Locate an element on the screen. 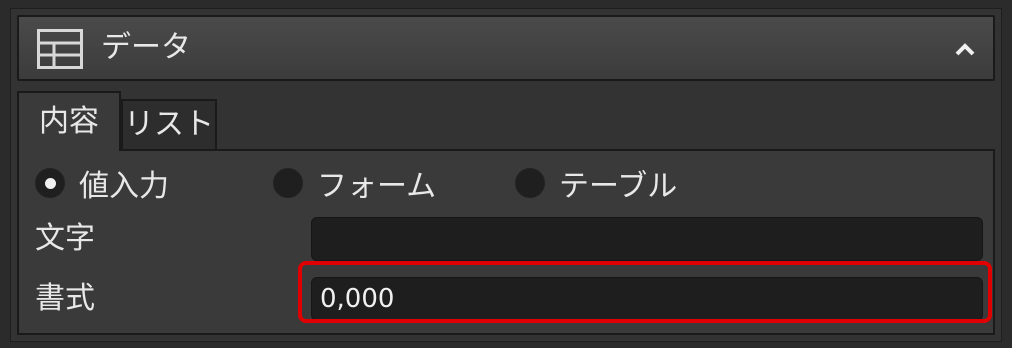 This screenshot has width=1012, height=348. input-mode-radio-group: 値入力 フォーム テーブル is located at coordinates (506, 183).